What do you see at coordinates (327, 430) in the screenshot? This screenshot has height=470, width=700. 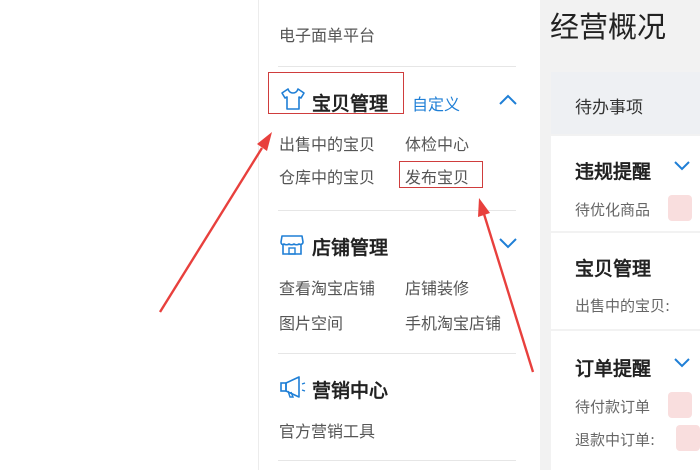 I see `sidebar-link-official-marketing-tools: 官方营销工具` at bounding box center [327, 430].